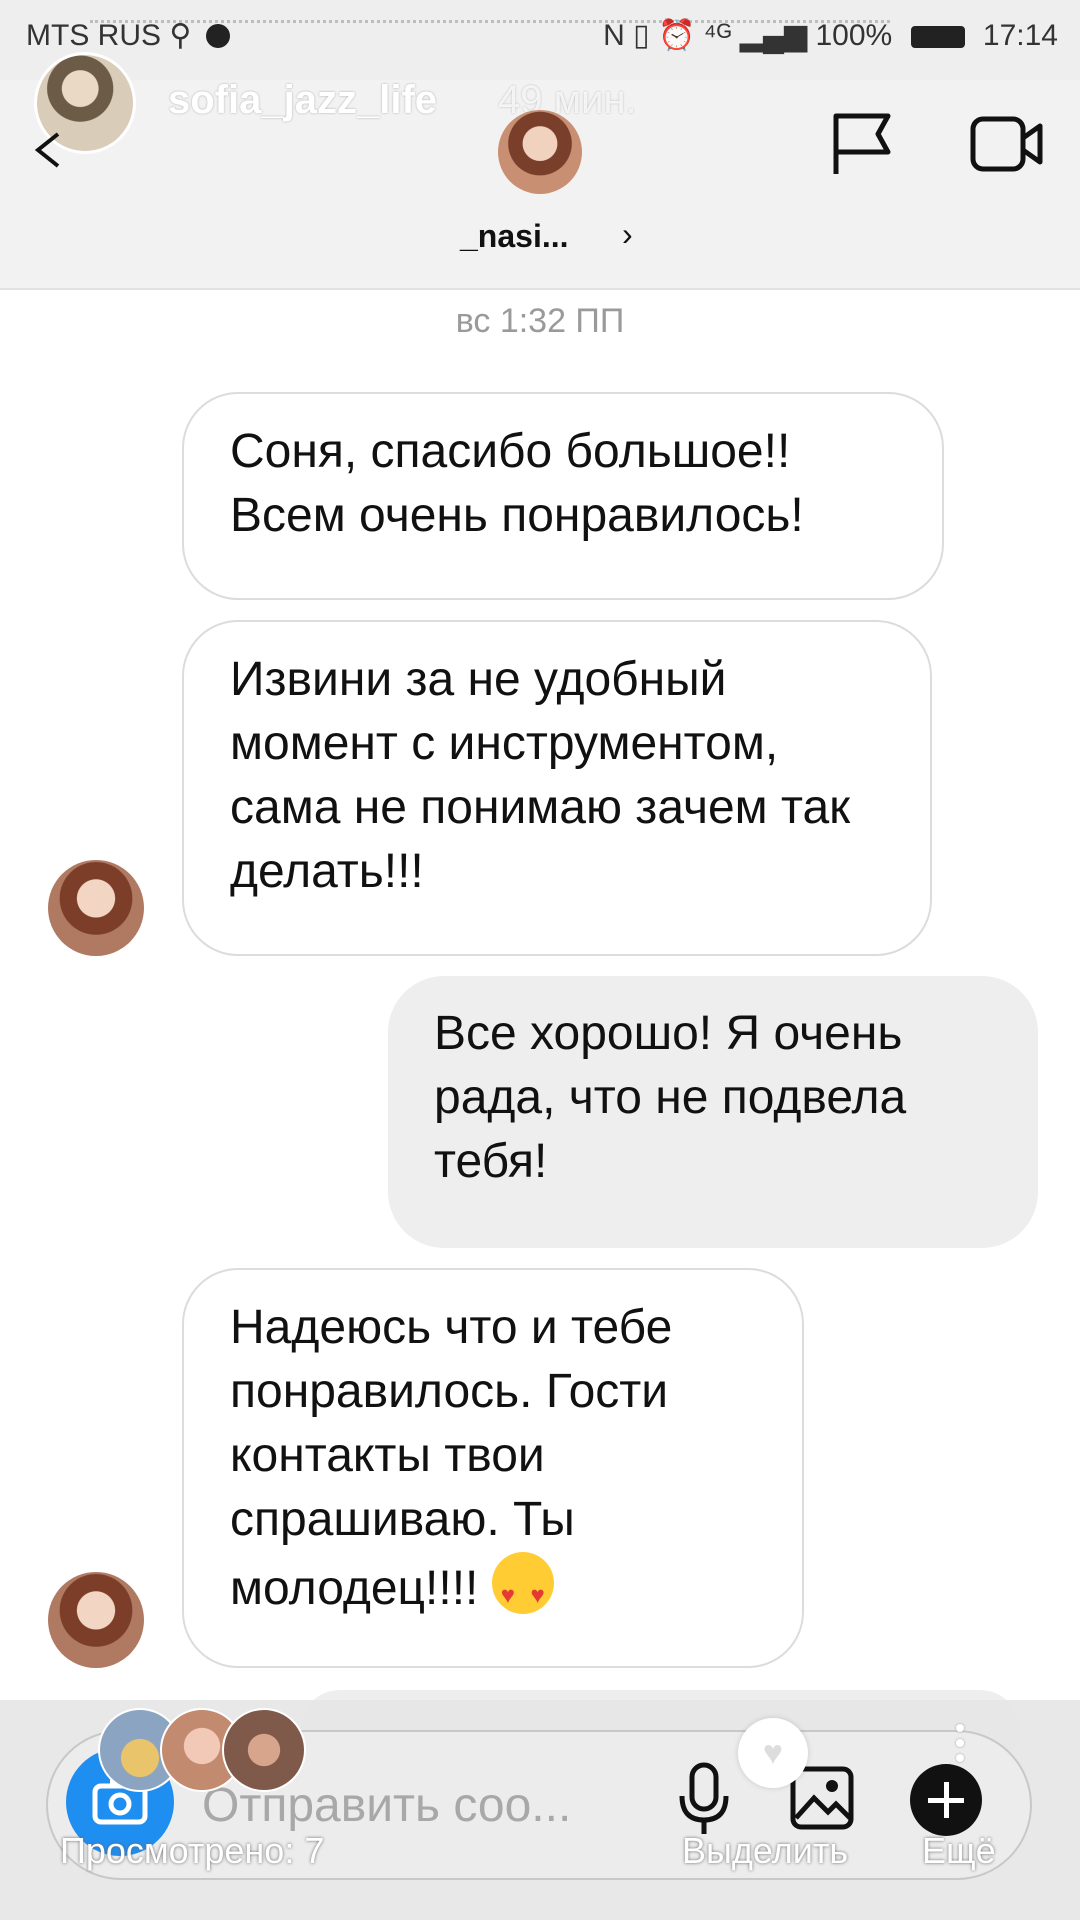  I want to click on video-call-icon, so click(1007, 144).